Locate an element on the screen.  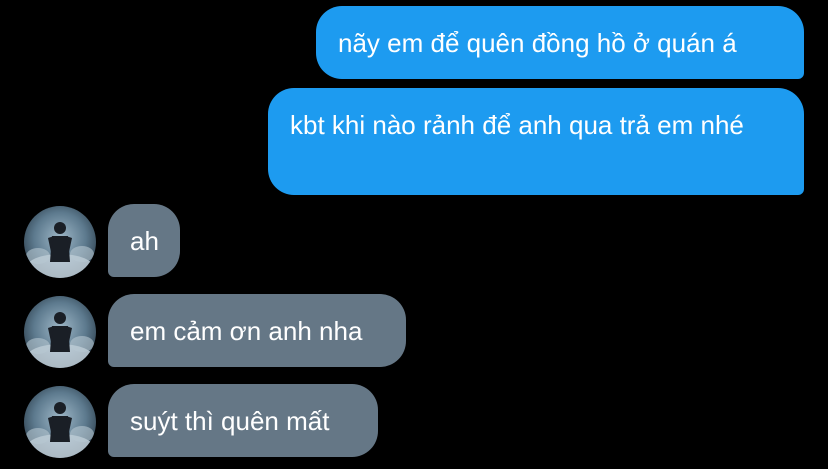
outgoing-message: kbt khi nào rảnh để anh qua trả em nhé is located at coordinates (536, 141).